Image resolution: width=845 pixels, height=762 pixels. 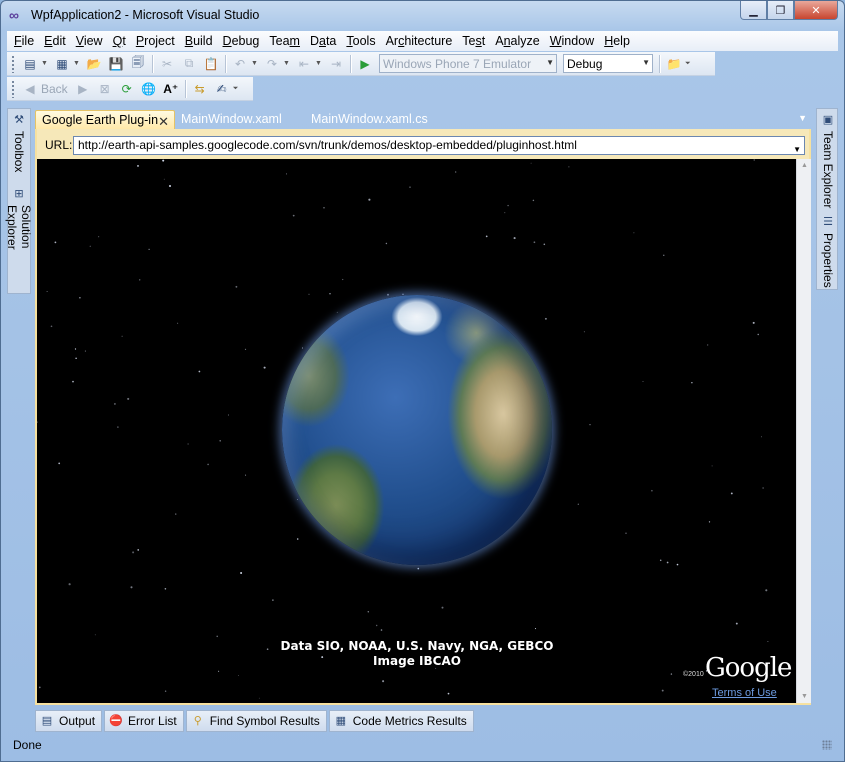 I want to click on menu-debug: Debug, so click(x=241, y=41).